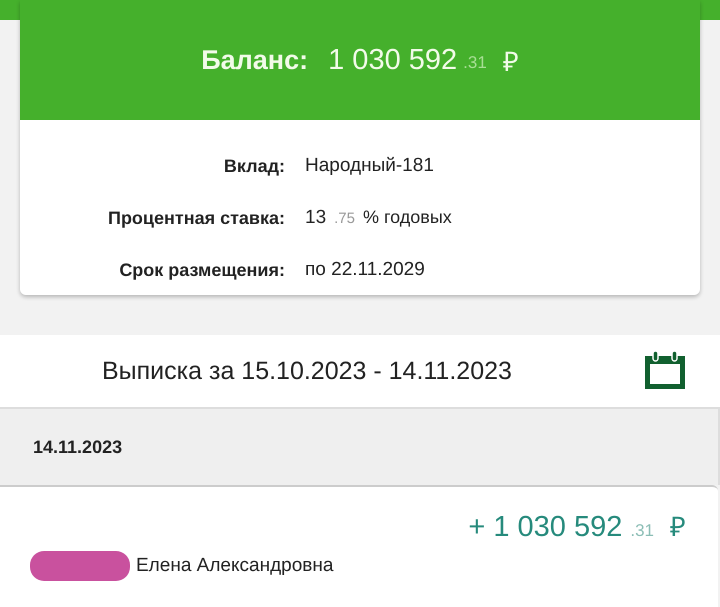 The height and width of the screenshot is (607, 720). I want to click on date-text: 14.11.2023, so click(77, 447).